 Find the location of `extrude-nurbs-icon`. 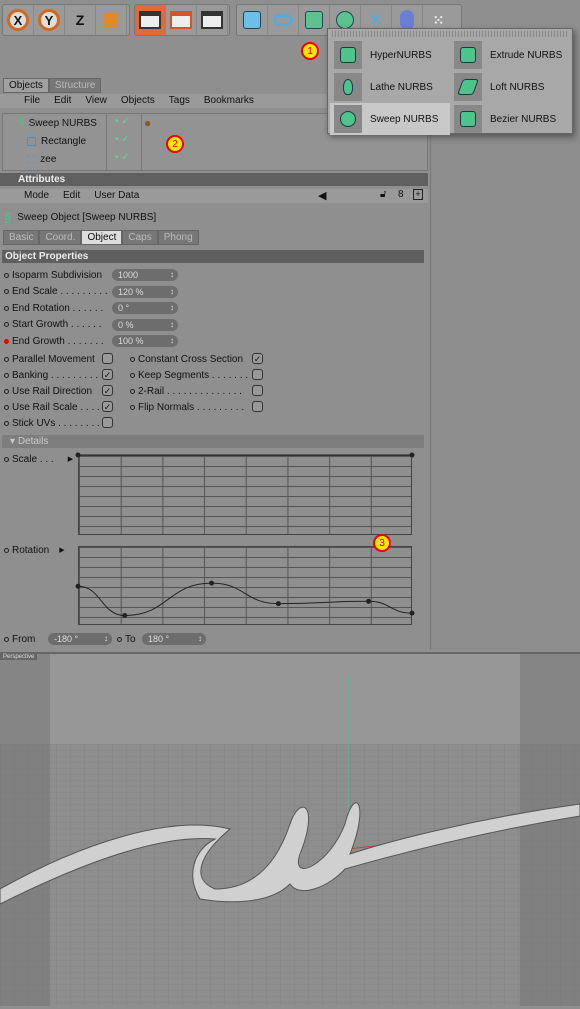

extrude-nurbs-icon is located at coordinates (468, 55).